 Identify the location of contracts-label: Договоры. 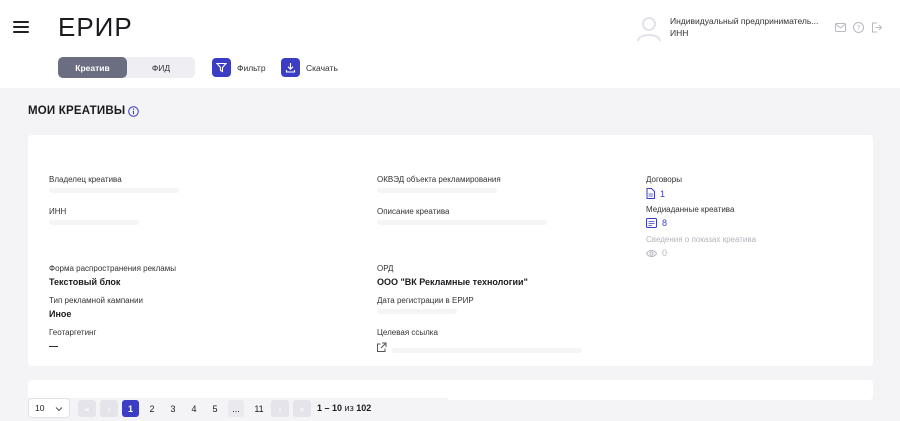
(664, 179).